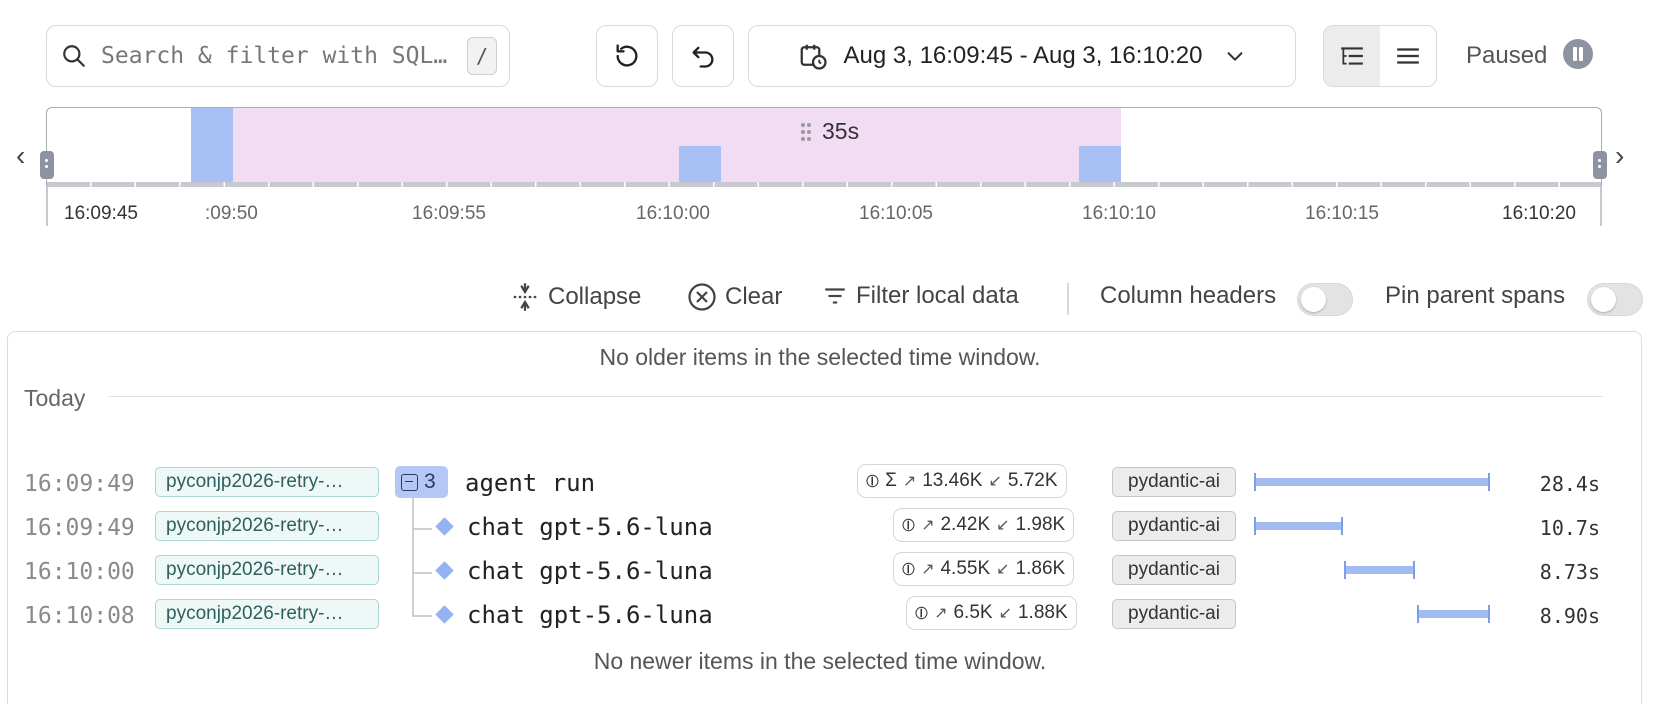  I want to click on group-divider, so click(855, 396).